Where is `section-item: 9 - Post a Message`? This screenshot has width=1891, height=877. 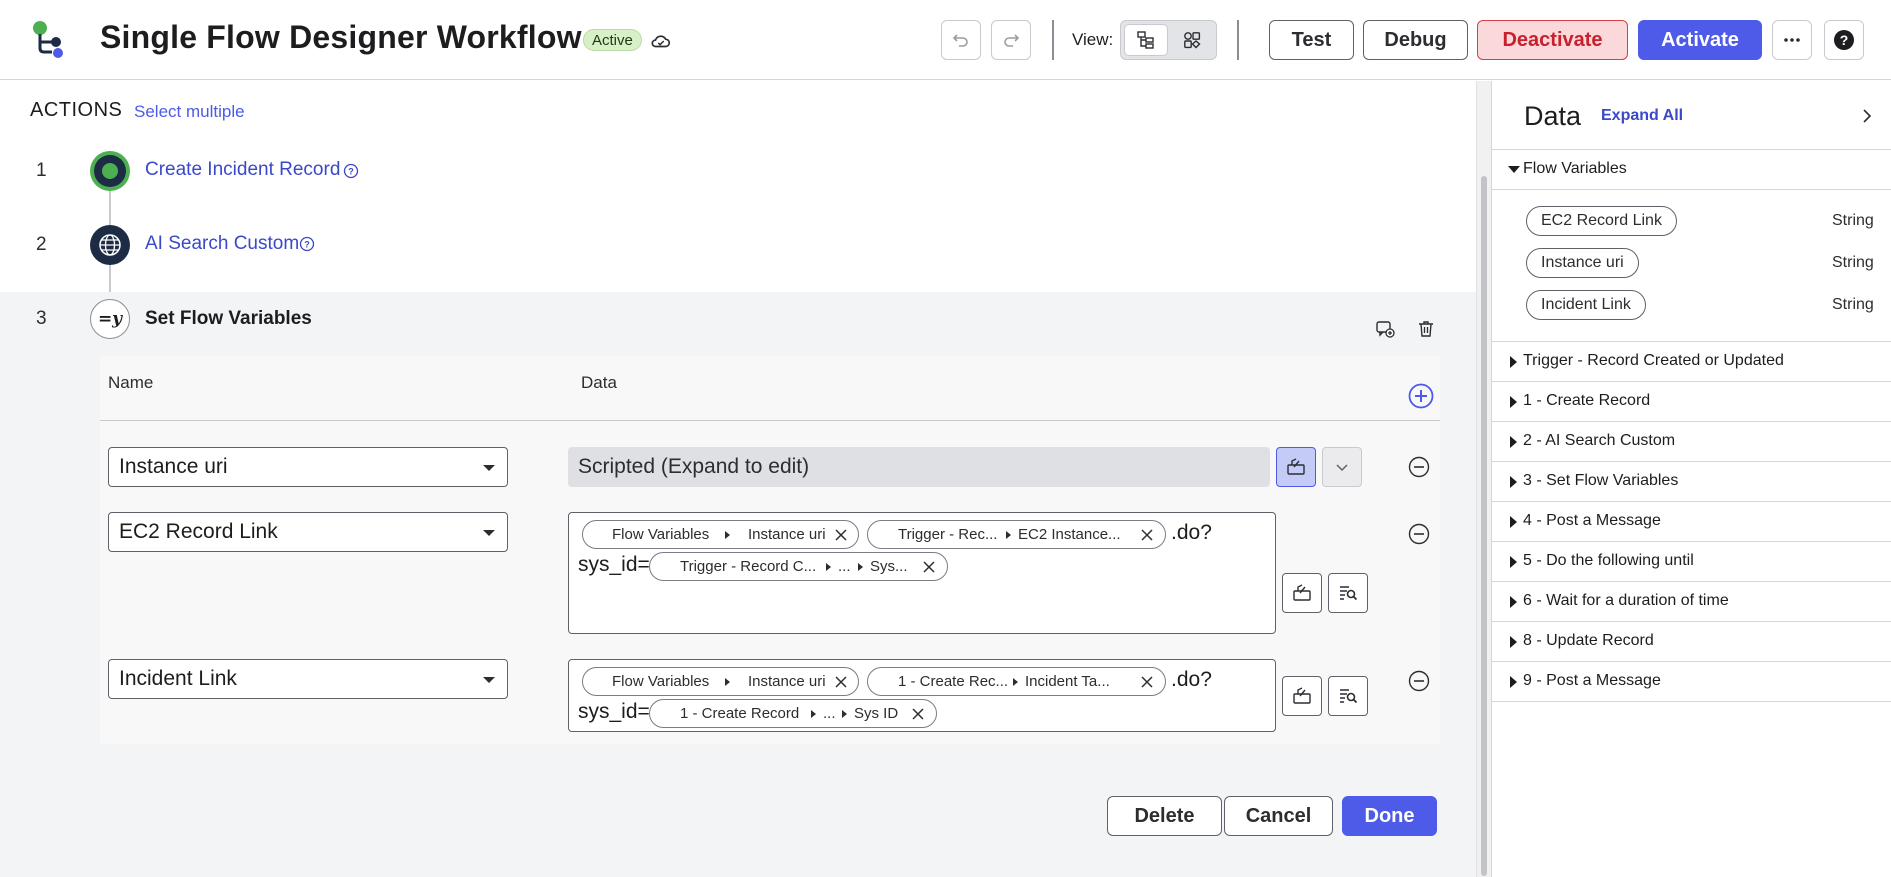 section-item: 9 - Post a Message is located at coordinates (1691, 682).